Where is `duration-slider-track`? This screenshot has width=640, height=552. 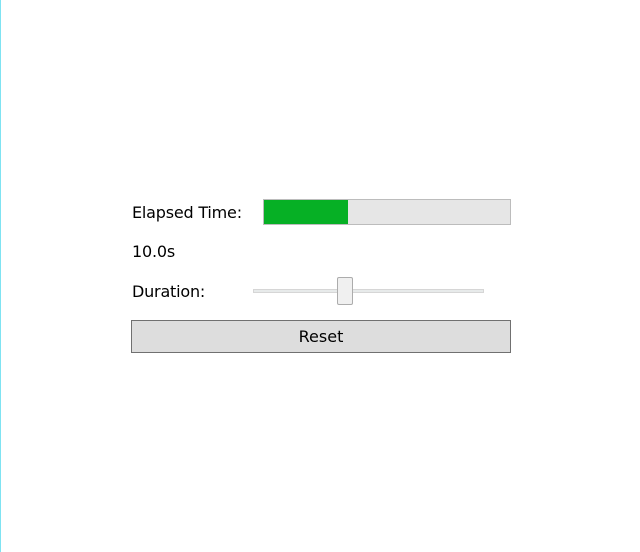 duration-slider-track is located at coordinates (368, 291).